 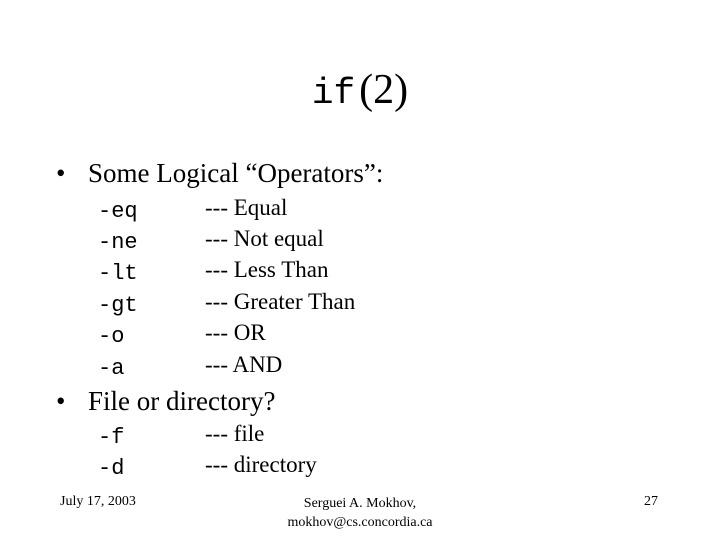 I want to click on operator-code: -eq, so click(x=118, y=211).